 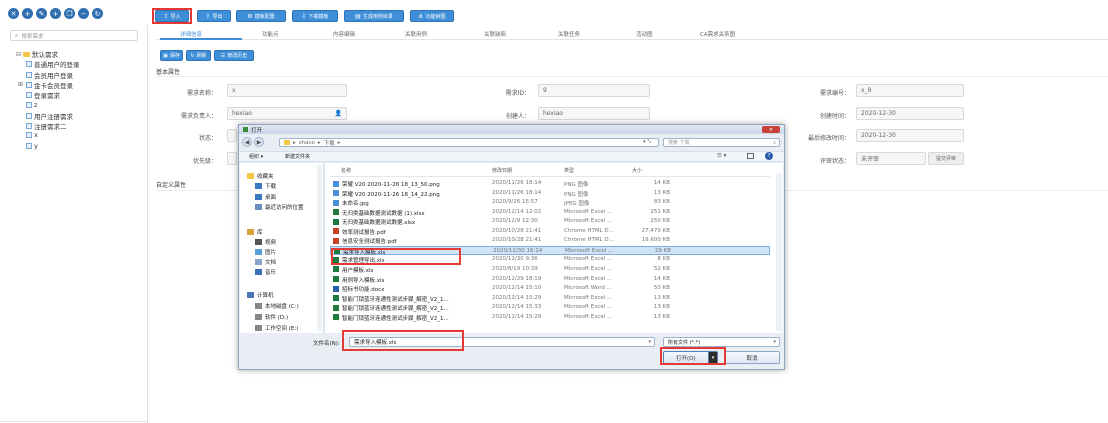 What do you see at coordinates (287, 90) in the screenshot?
I see `name-field: x` at bounding box center [287, 90].